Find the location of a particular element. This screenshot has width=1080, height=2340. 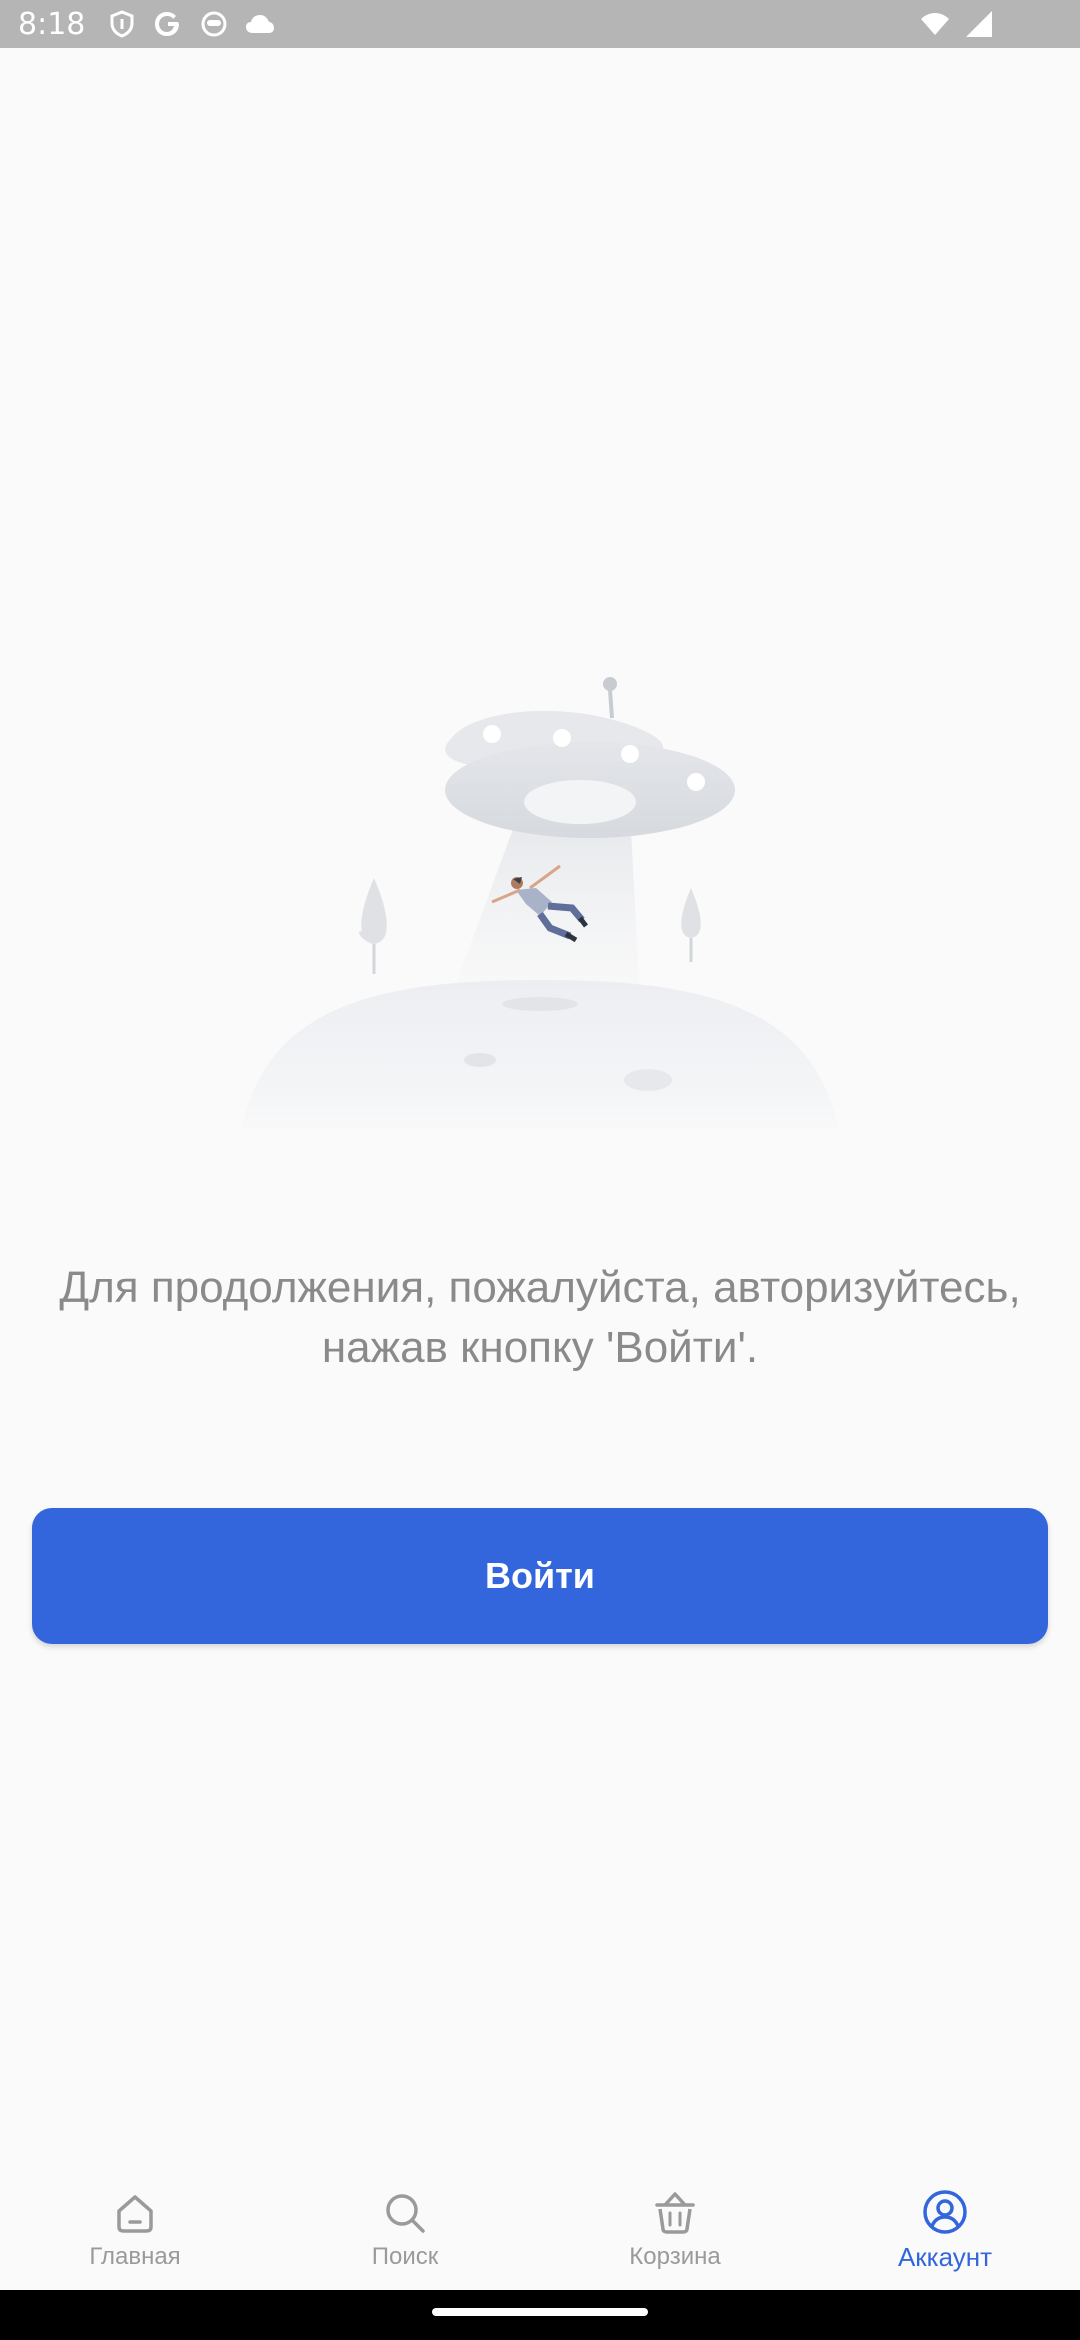

status-left-icons is located at coordinates (191, 24).